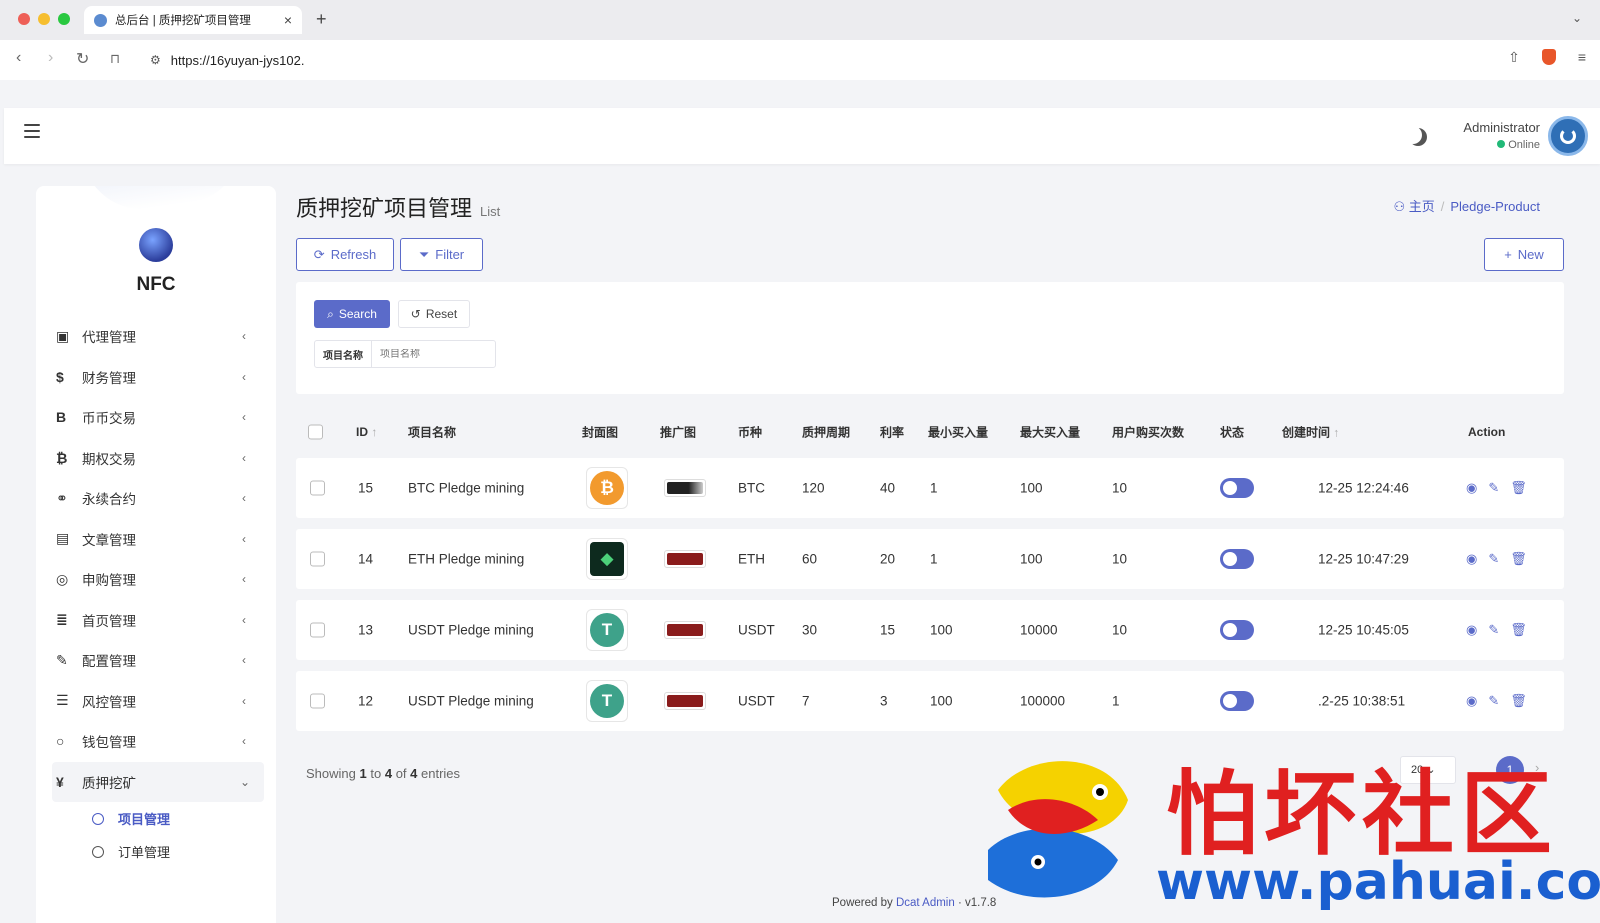 The height and width of the screenshot is (923, 1600). I want to click on column-max-buy: 最大买入量, so click(1050, 432).